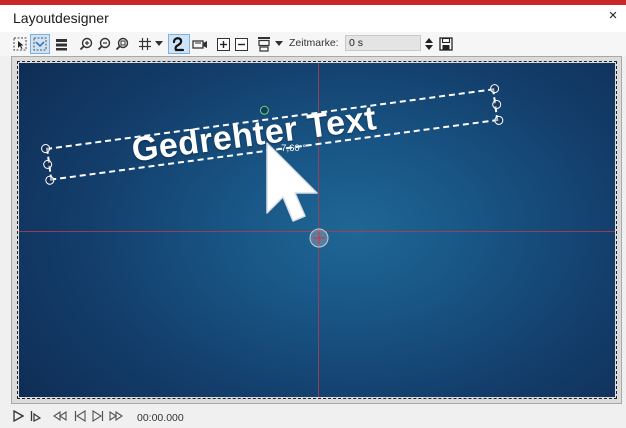 Image resolution: width=626 pixels, height=428 pixels. I want to click on grid-lines-icon, so click(61, 44).